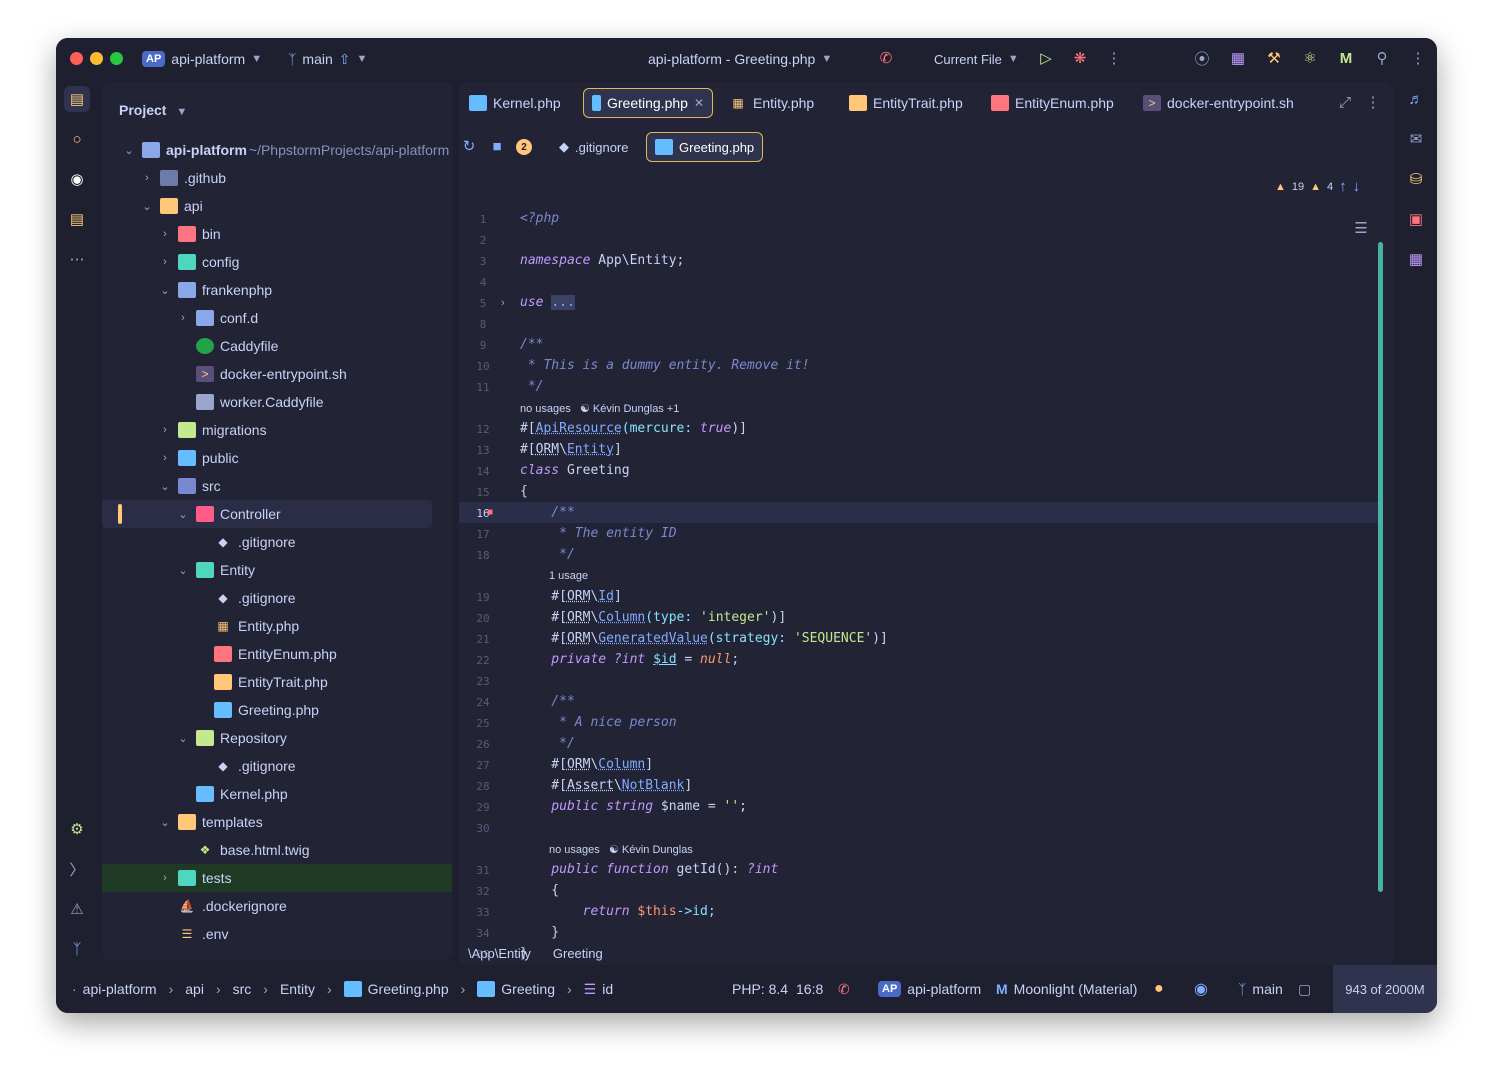  I want to click on problems-icon: ⚠, so click(77, 909).